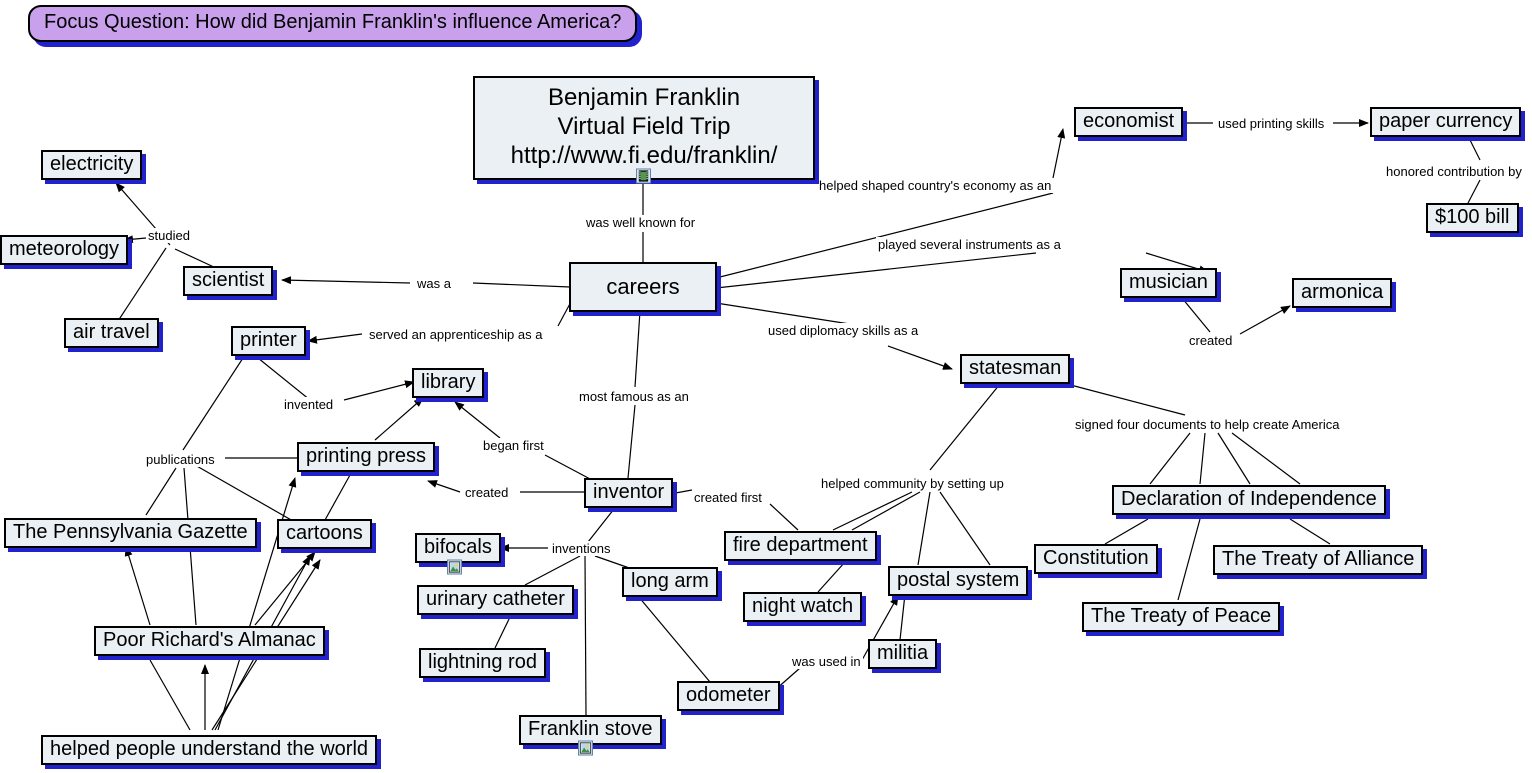 This screenshot has width=1532, height=773. I want to click on edge-catheter-lightningrod, so click(502, 632).